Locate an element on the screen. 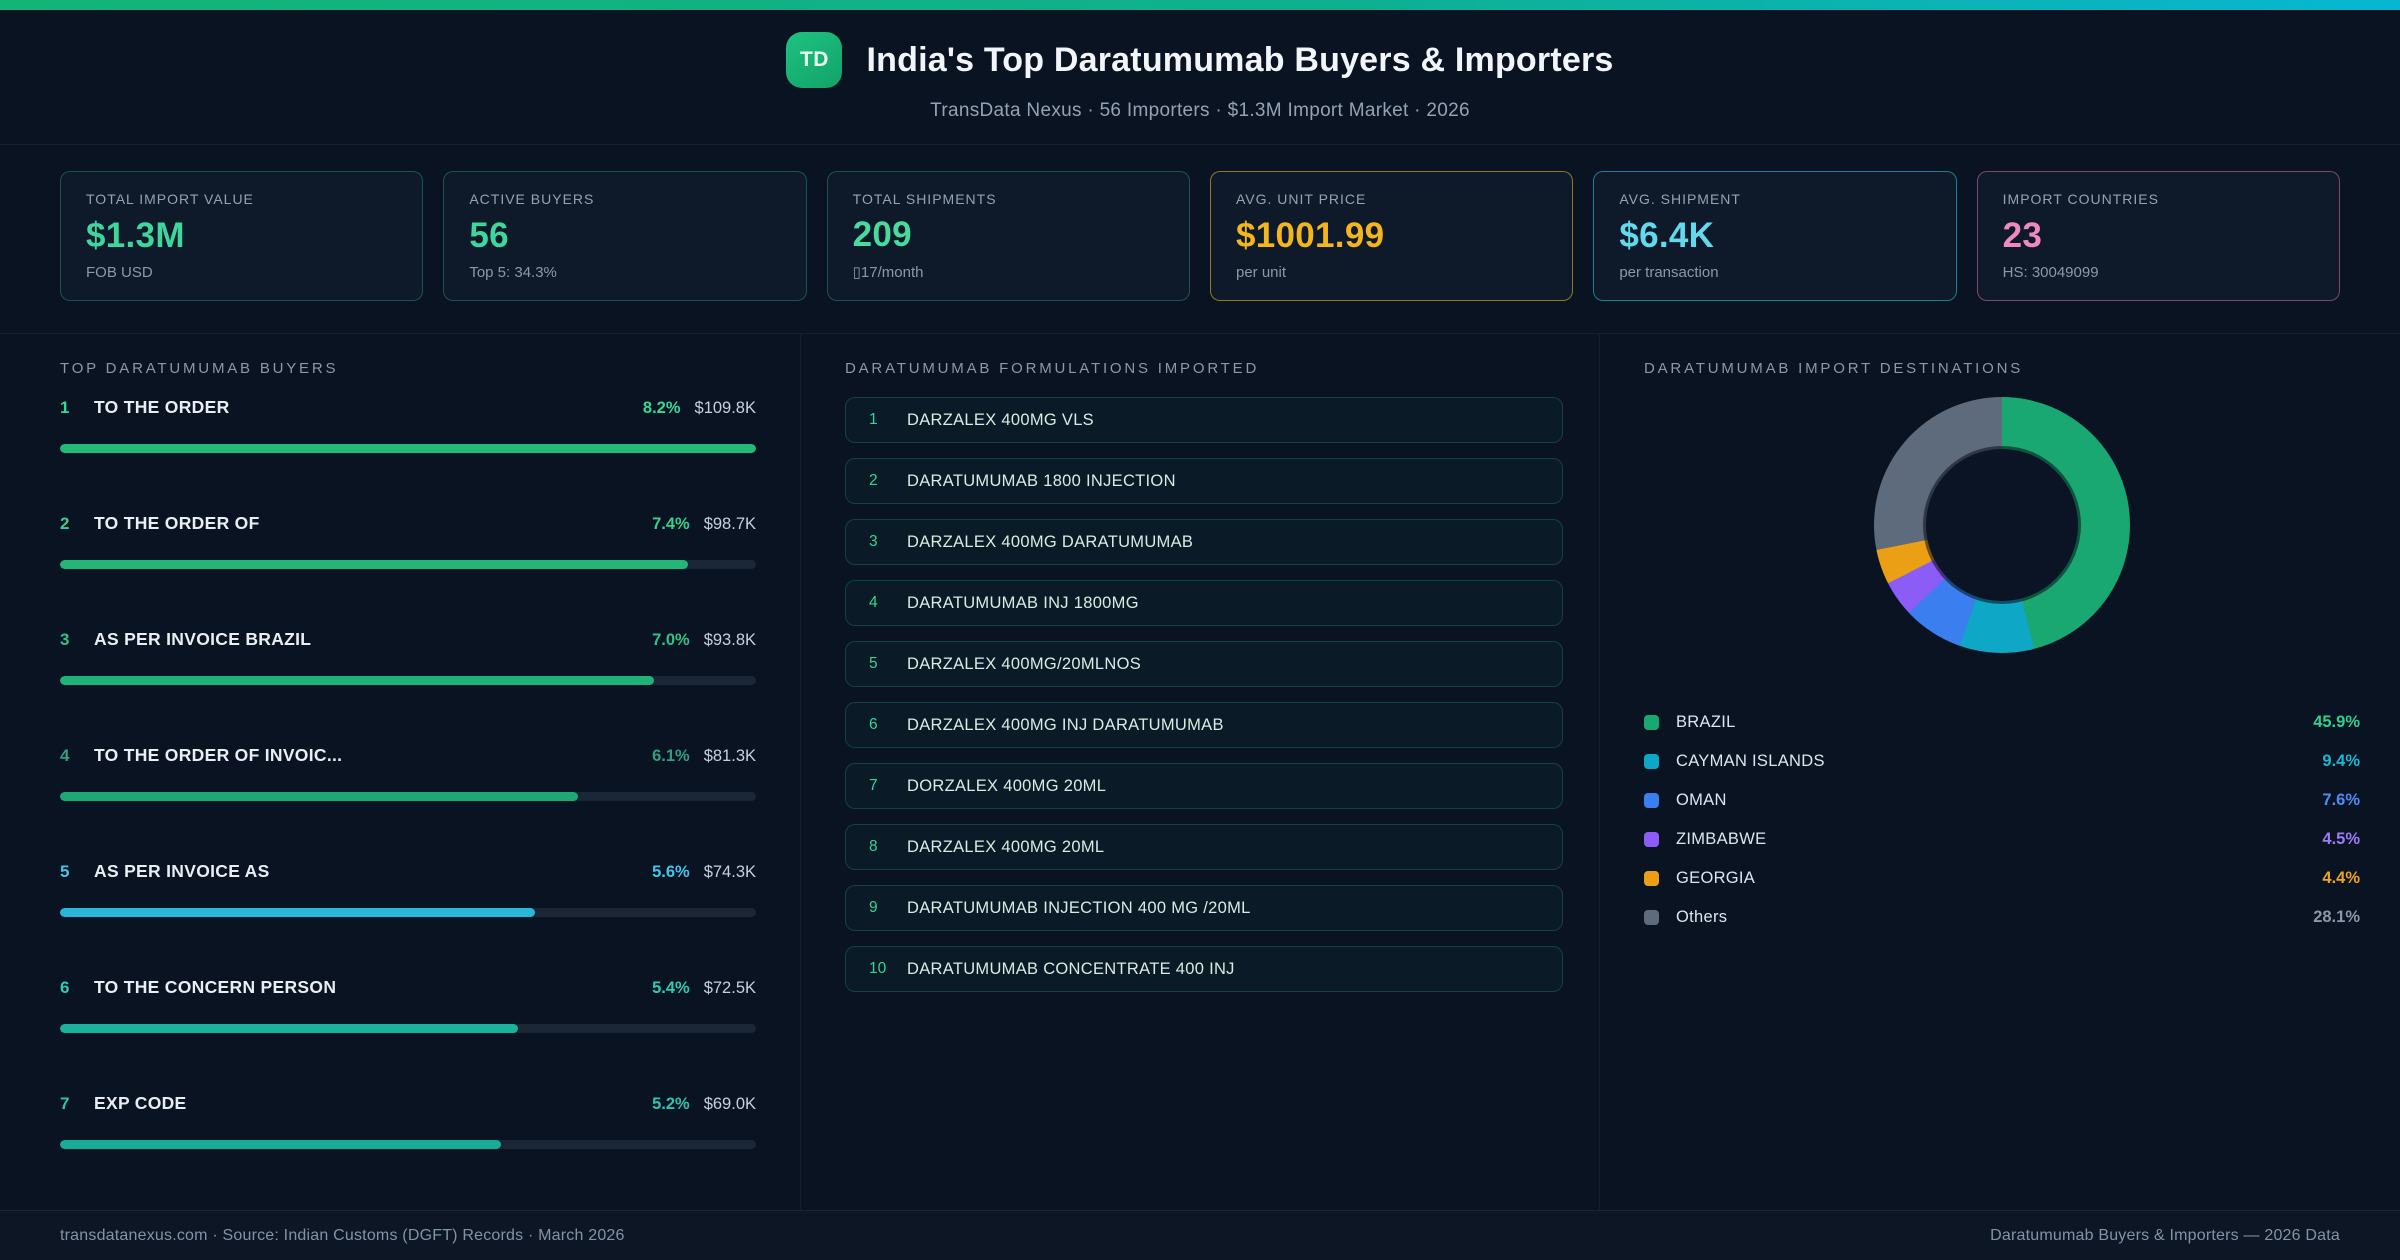 Image resolution: width=2400 pixels, height=1260 pixels. buyer-value: $72.5K is located at coordinates (729, 988).